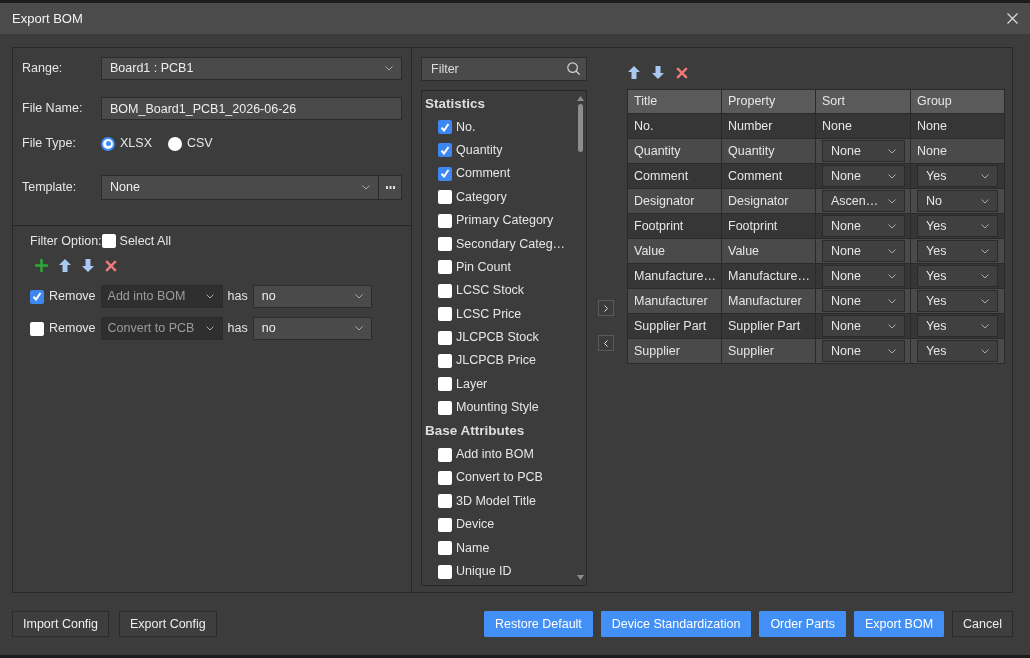 This screenshot has height=658, width=1030. What do you see at coordinates (168, 624) in the screenshot?
I see `config-button: Export Config` at bounding box center [168, 624].